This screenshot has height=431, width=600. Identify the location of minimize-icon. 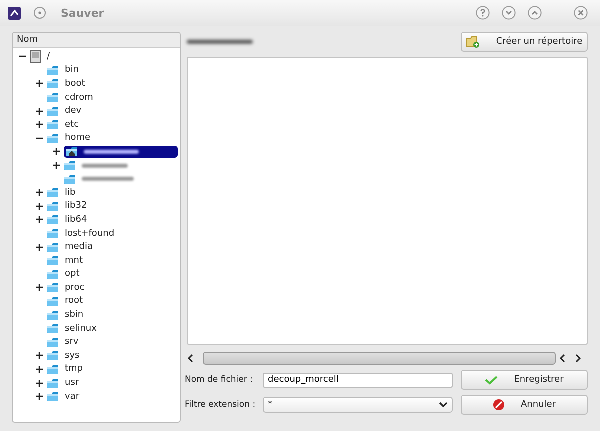
(509, 13).